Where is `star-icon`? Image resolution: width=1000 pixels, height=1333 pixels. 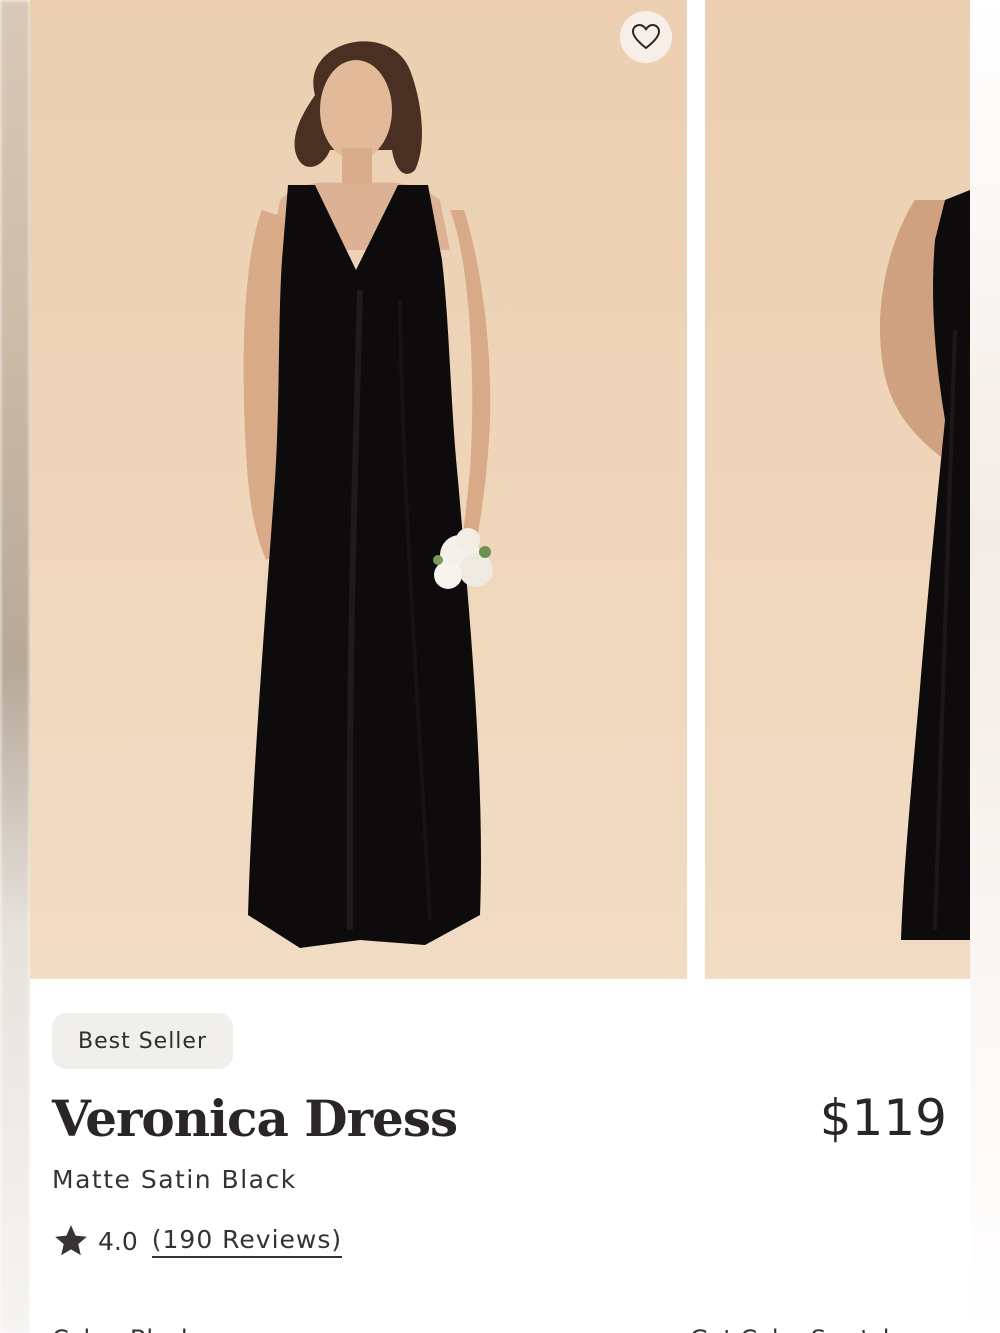 star-icon is located at coordinates (71, 1240).